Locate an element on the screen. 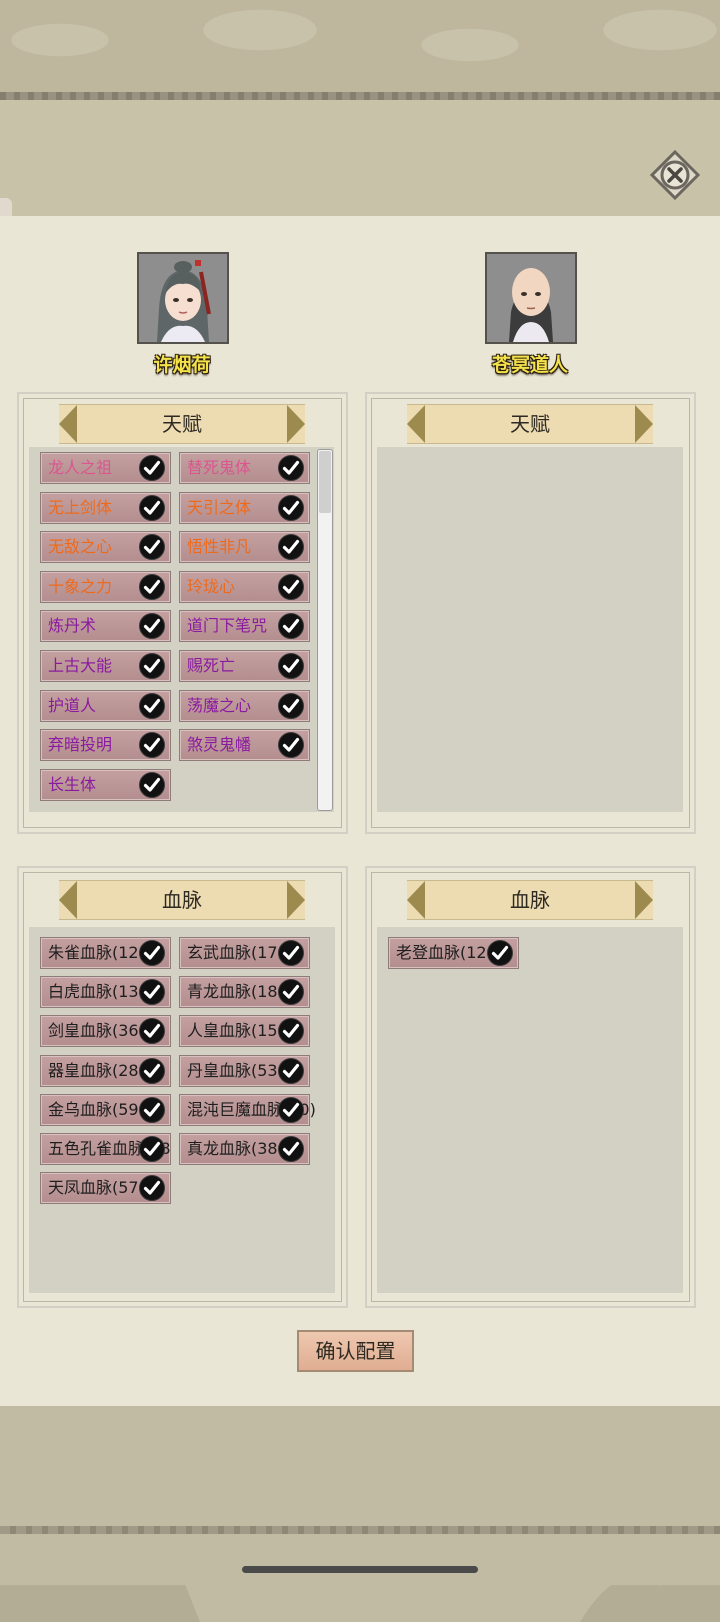 This screenshot has width=720, height=1622. talent-scrollbar is located at coordinates (325, 630).